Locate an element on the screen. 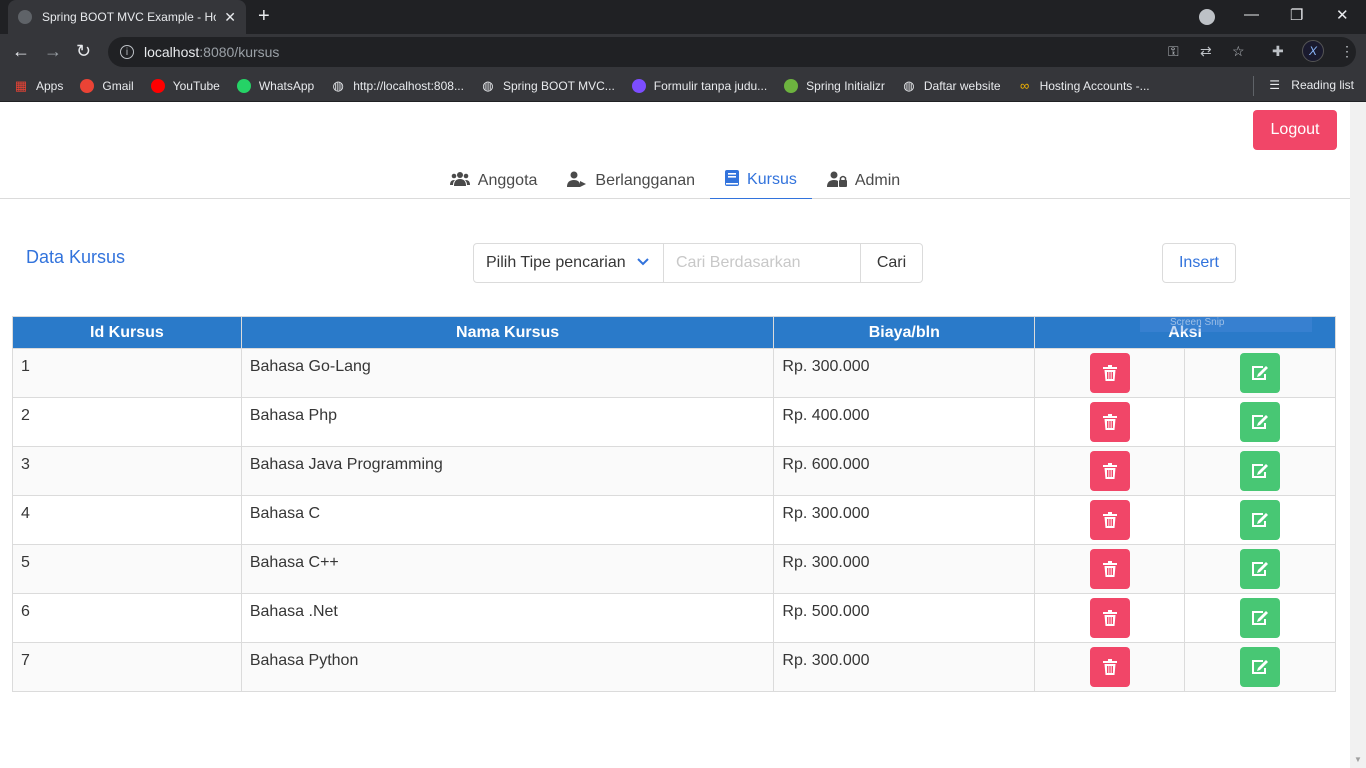  forward-icon: → is located at coordinates (53, 51).